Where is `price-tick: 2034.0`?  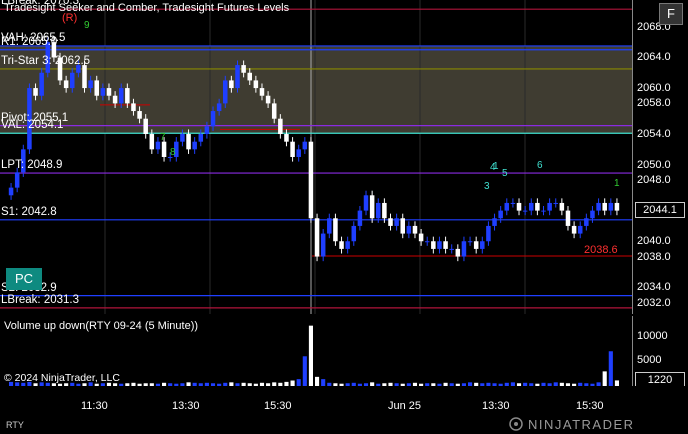 price-tick: 2034.0 is located at coordinates (654, 287).